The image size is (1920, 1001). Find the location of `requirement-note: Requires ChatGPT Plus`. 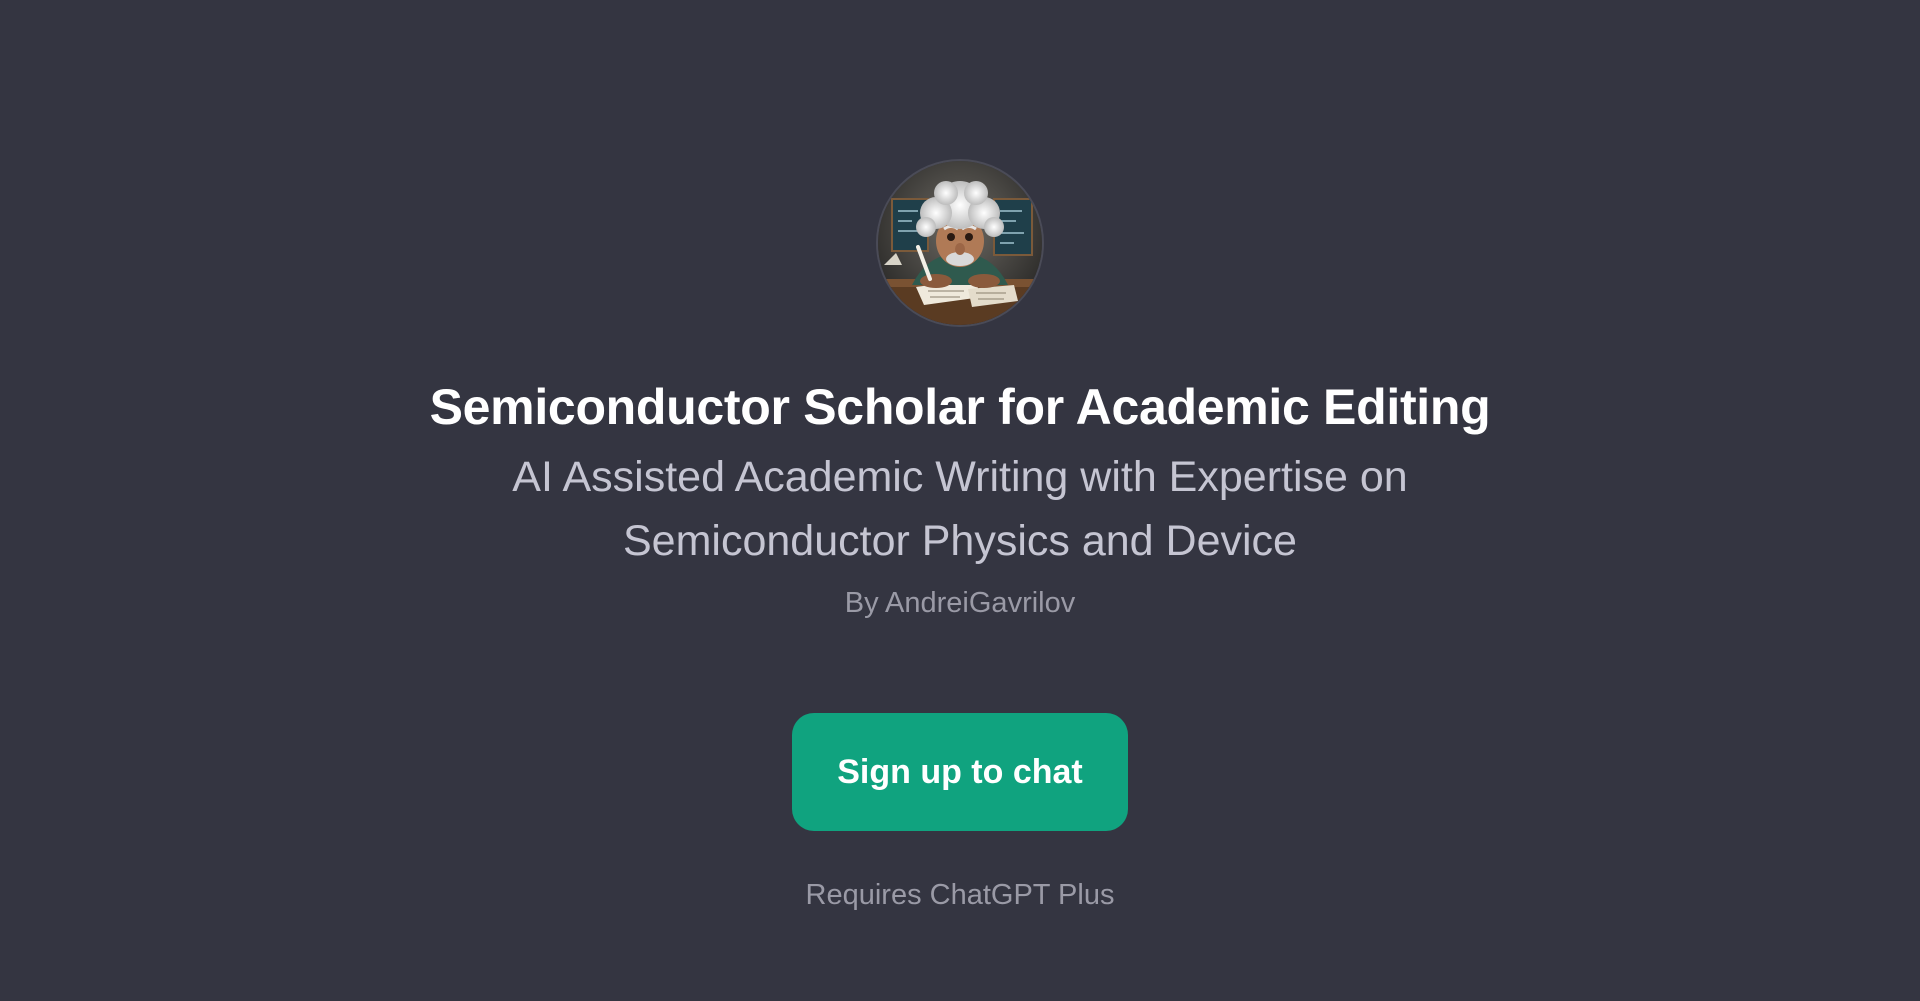

requirement-note: Requires ChatGPT Plus is located at coordinates (960, 895).